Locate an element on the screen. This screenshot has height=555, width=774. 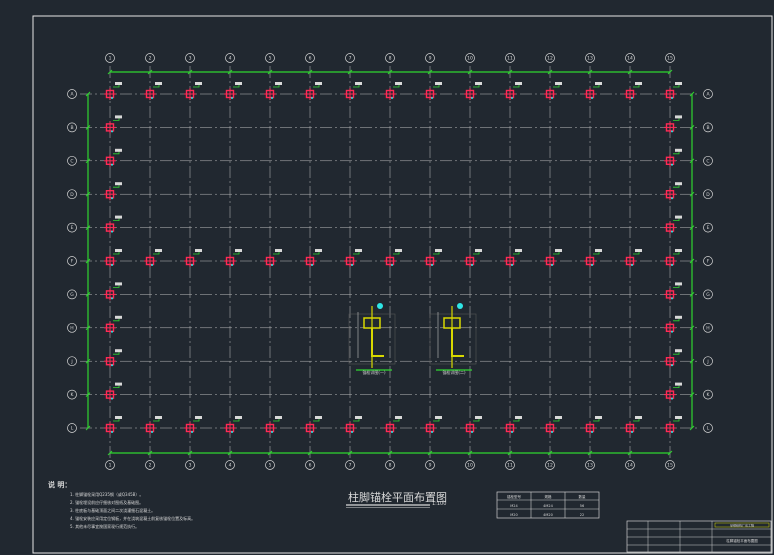
anchor-legend-table: 锚栓型号 规格 数量 M24 4M24 56 M20 4M20 22 is located at coordinates (548, 505).